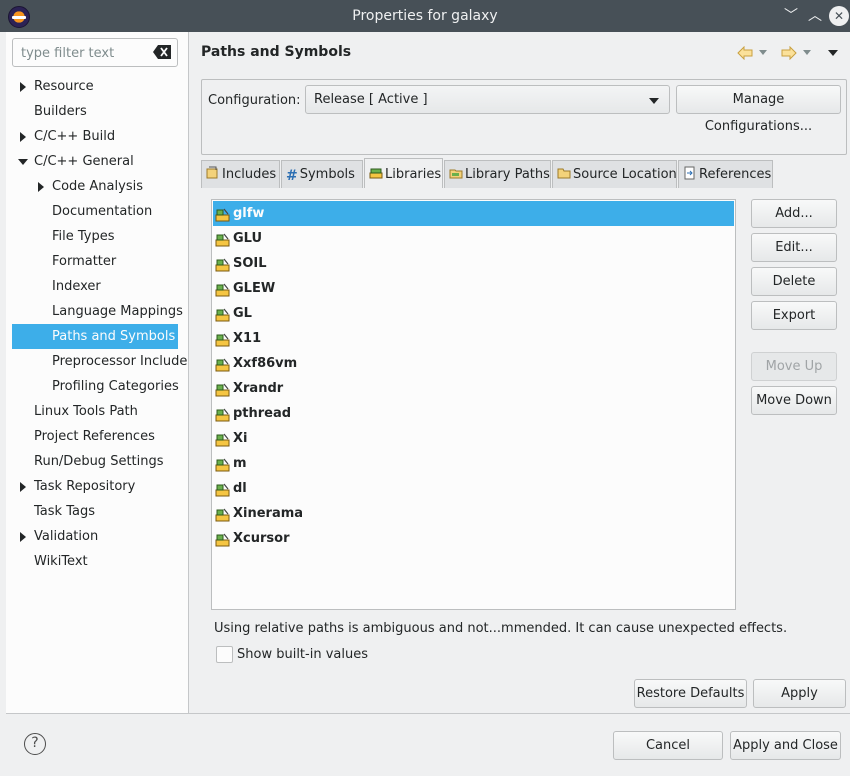 Image resolution: width=850 pixels, height=776 pixels. Describe the element at coordinates (425, 16) in the screenshot. I see `window-title: Properties for galaxy` at that location.